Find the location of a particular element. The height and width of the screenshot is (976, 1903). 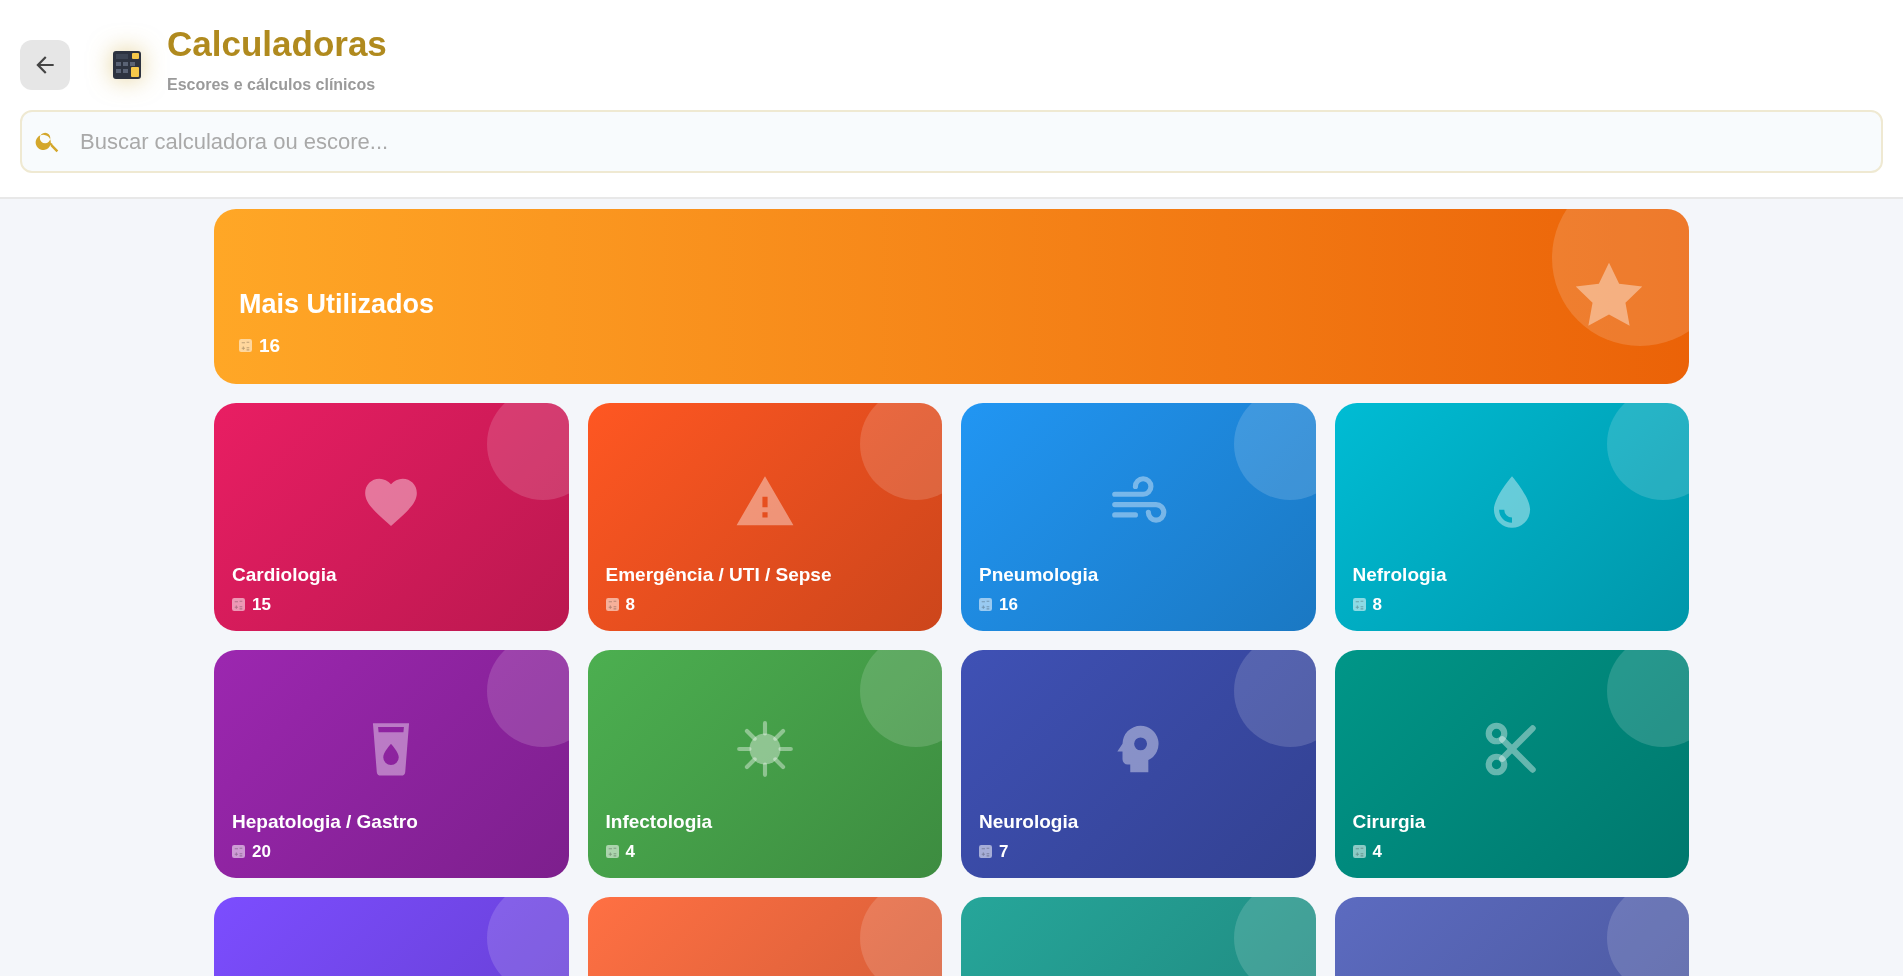

calculator-count: 15 is located at coordinates (261, 604).